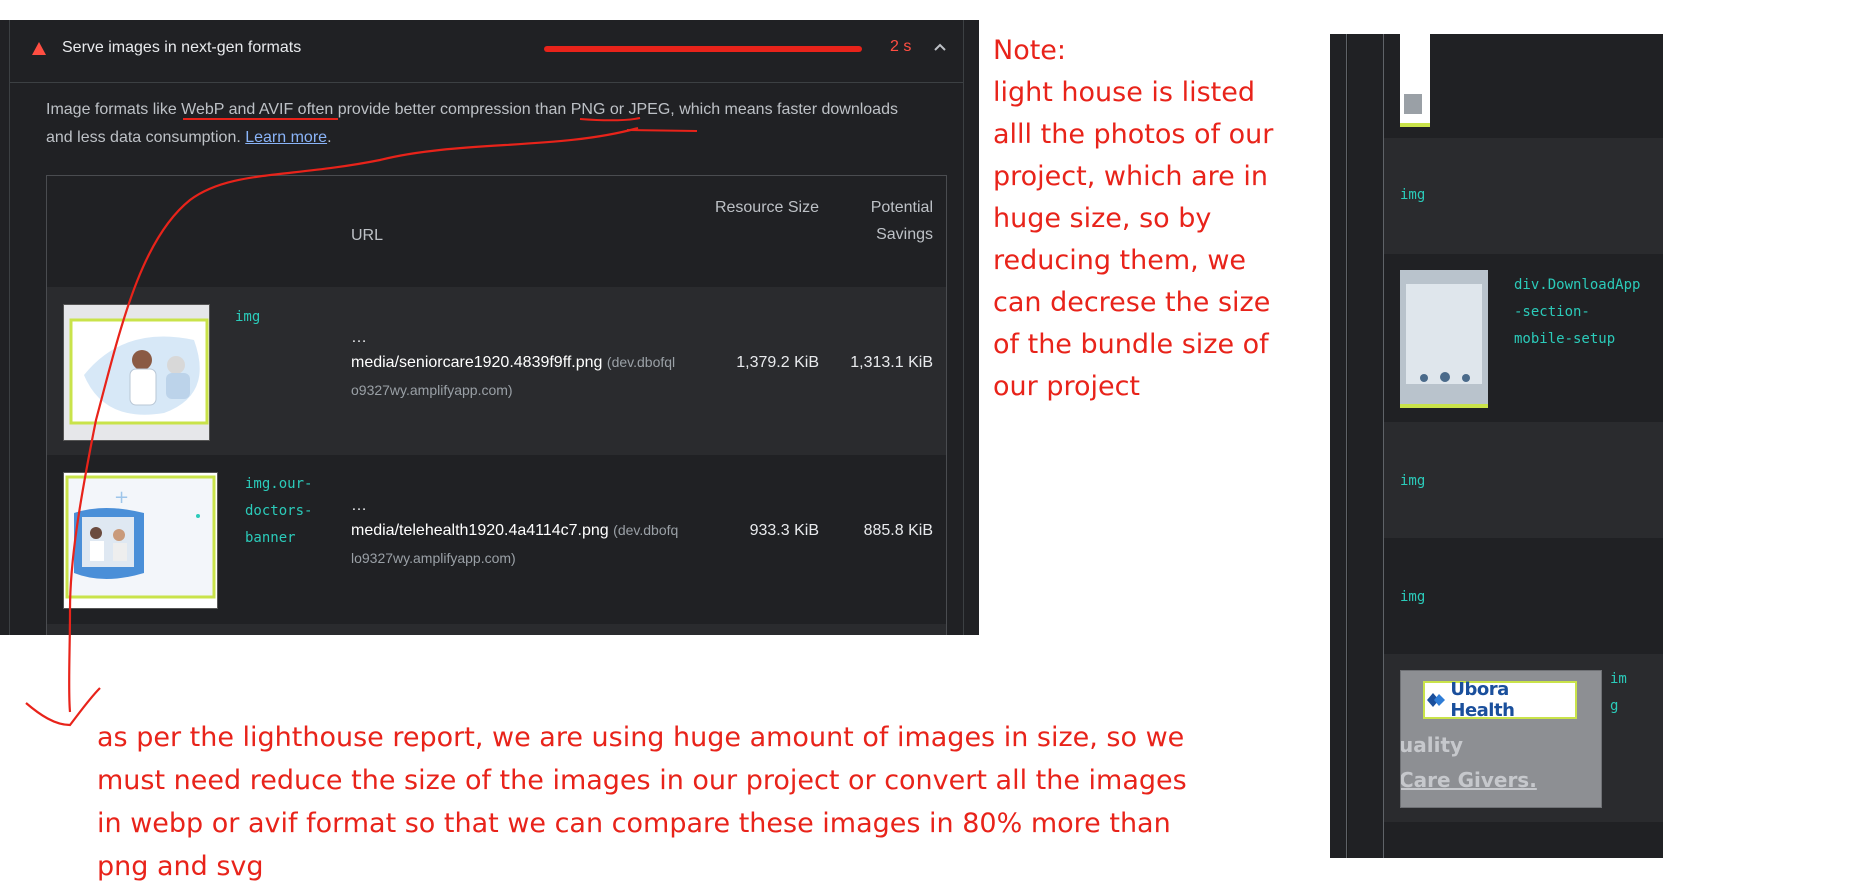 This screenshot has width=1876, height=888. Describe the element at coordinates (9, 327) in the screenshot. I see `panel-left-border` at that location.